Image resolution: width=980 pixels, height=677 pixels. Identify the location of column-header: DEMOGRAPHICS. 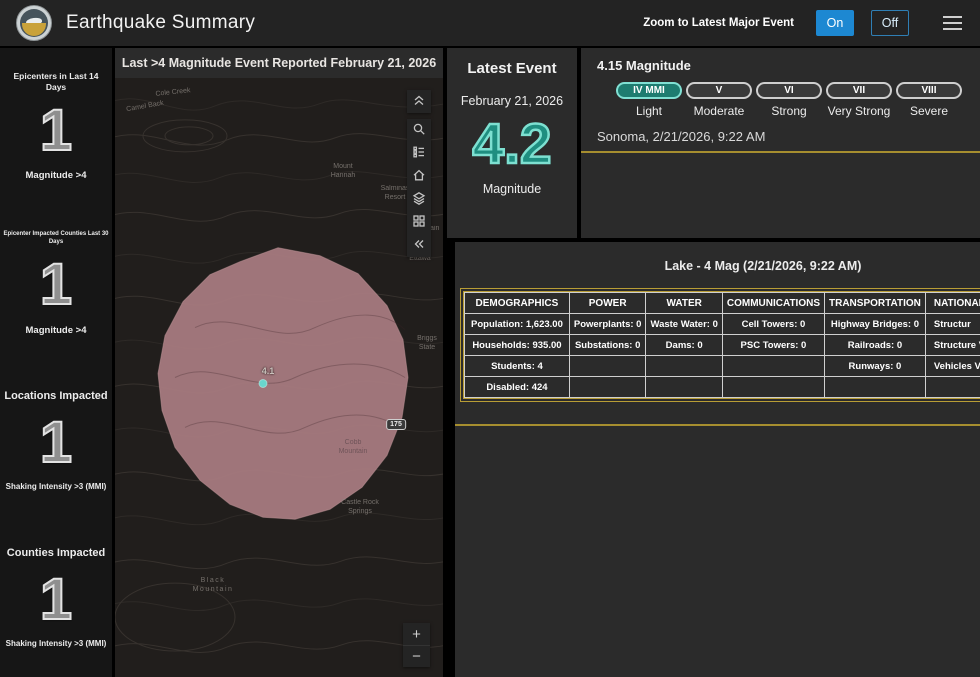
(517, 303).